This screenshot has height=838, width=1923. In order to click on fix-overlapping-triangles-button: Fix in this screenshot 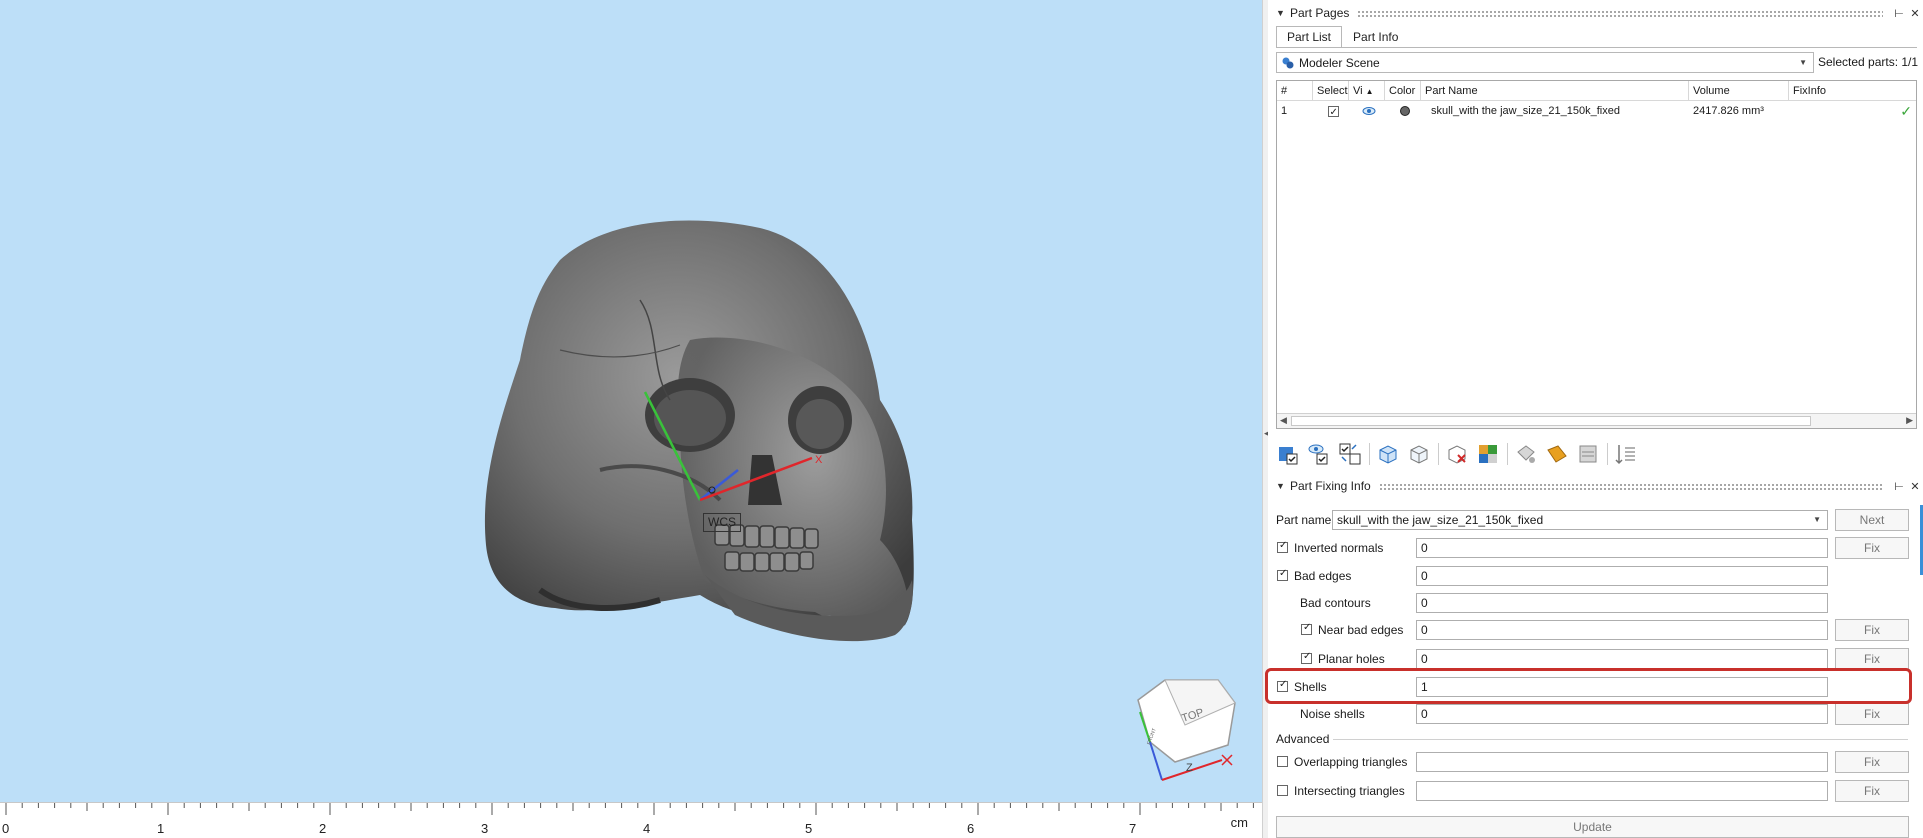, I will do `click(1872, 762)`.